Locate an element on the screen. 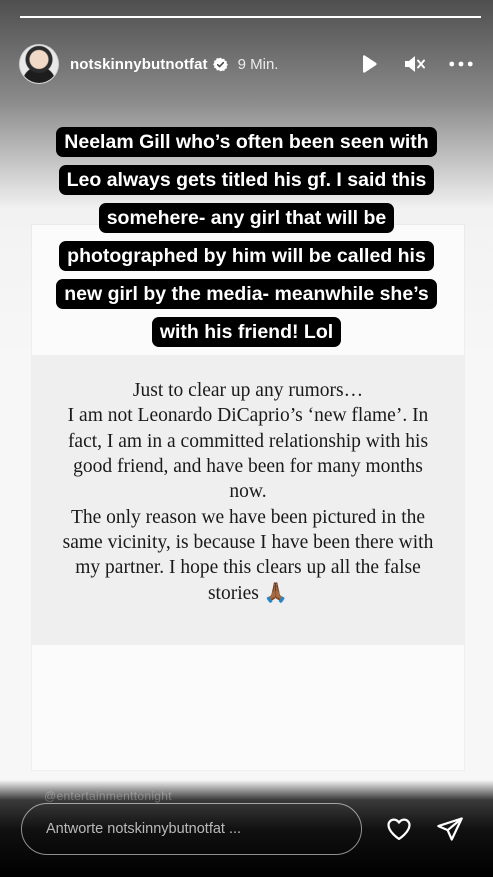 This screenshot has width=493, height=877. story-header: notskinnybutnotfat 9 Min. is located at coordinates (246, 64).